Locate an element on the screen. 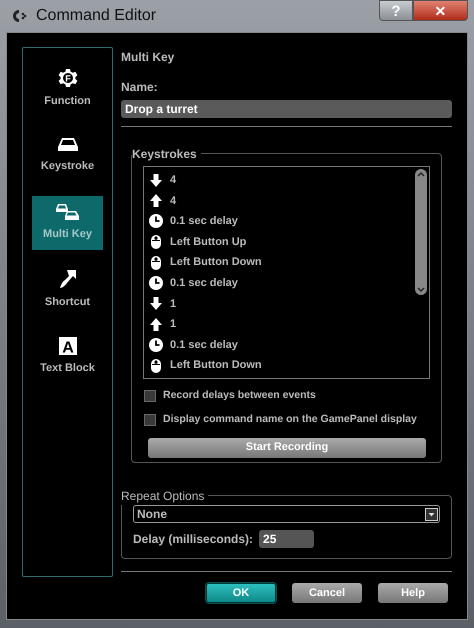  sidebar-item: A Text Block is located at coordinates (67, 357).